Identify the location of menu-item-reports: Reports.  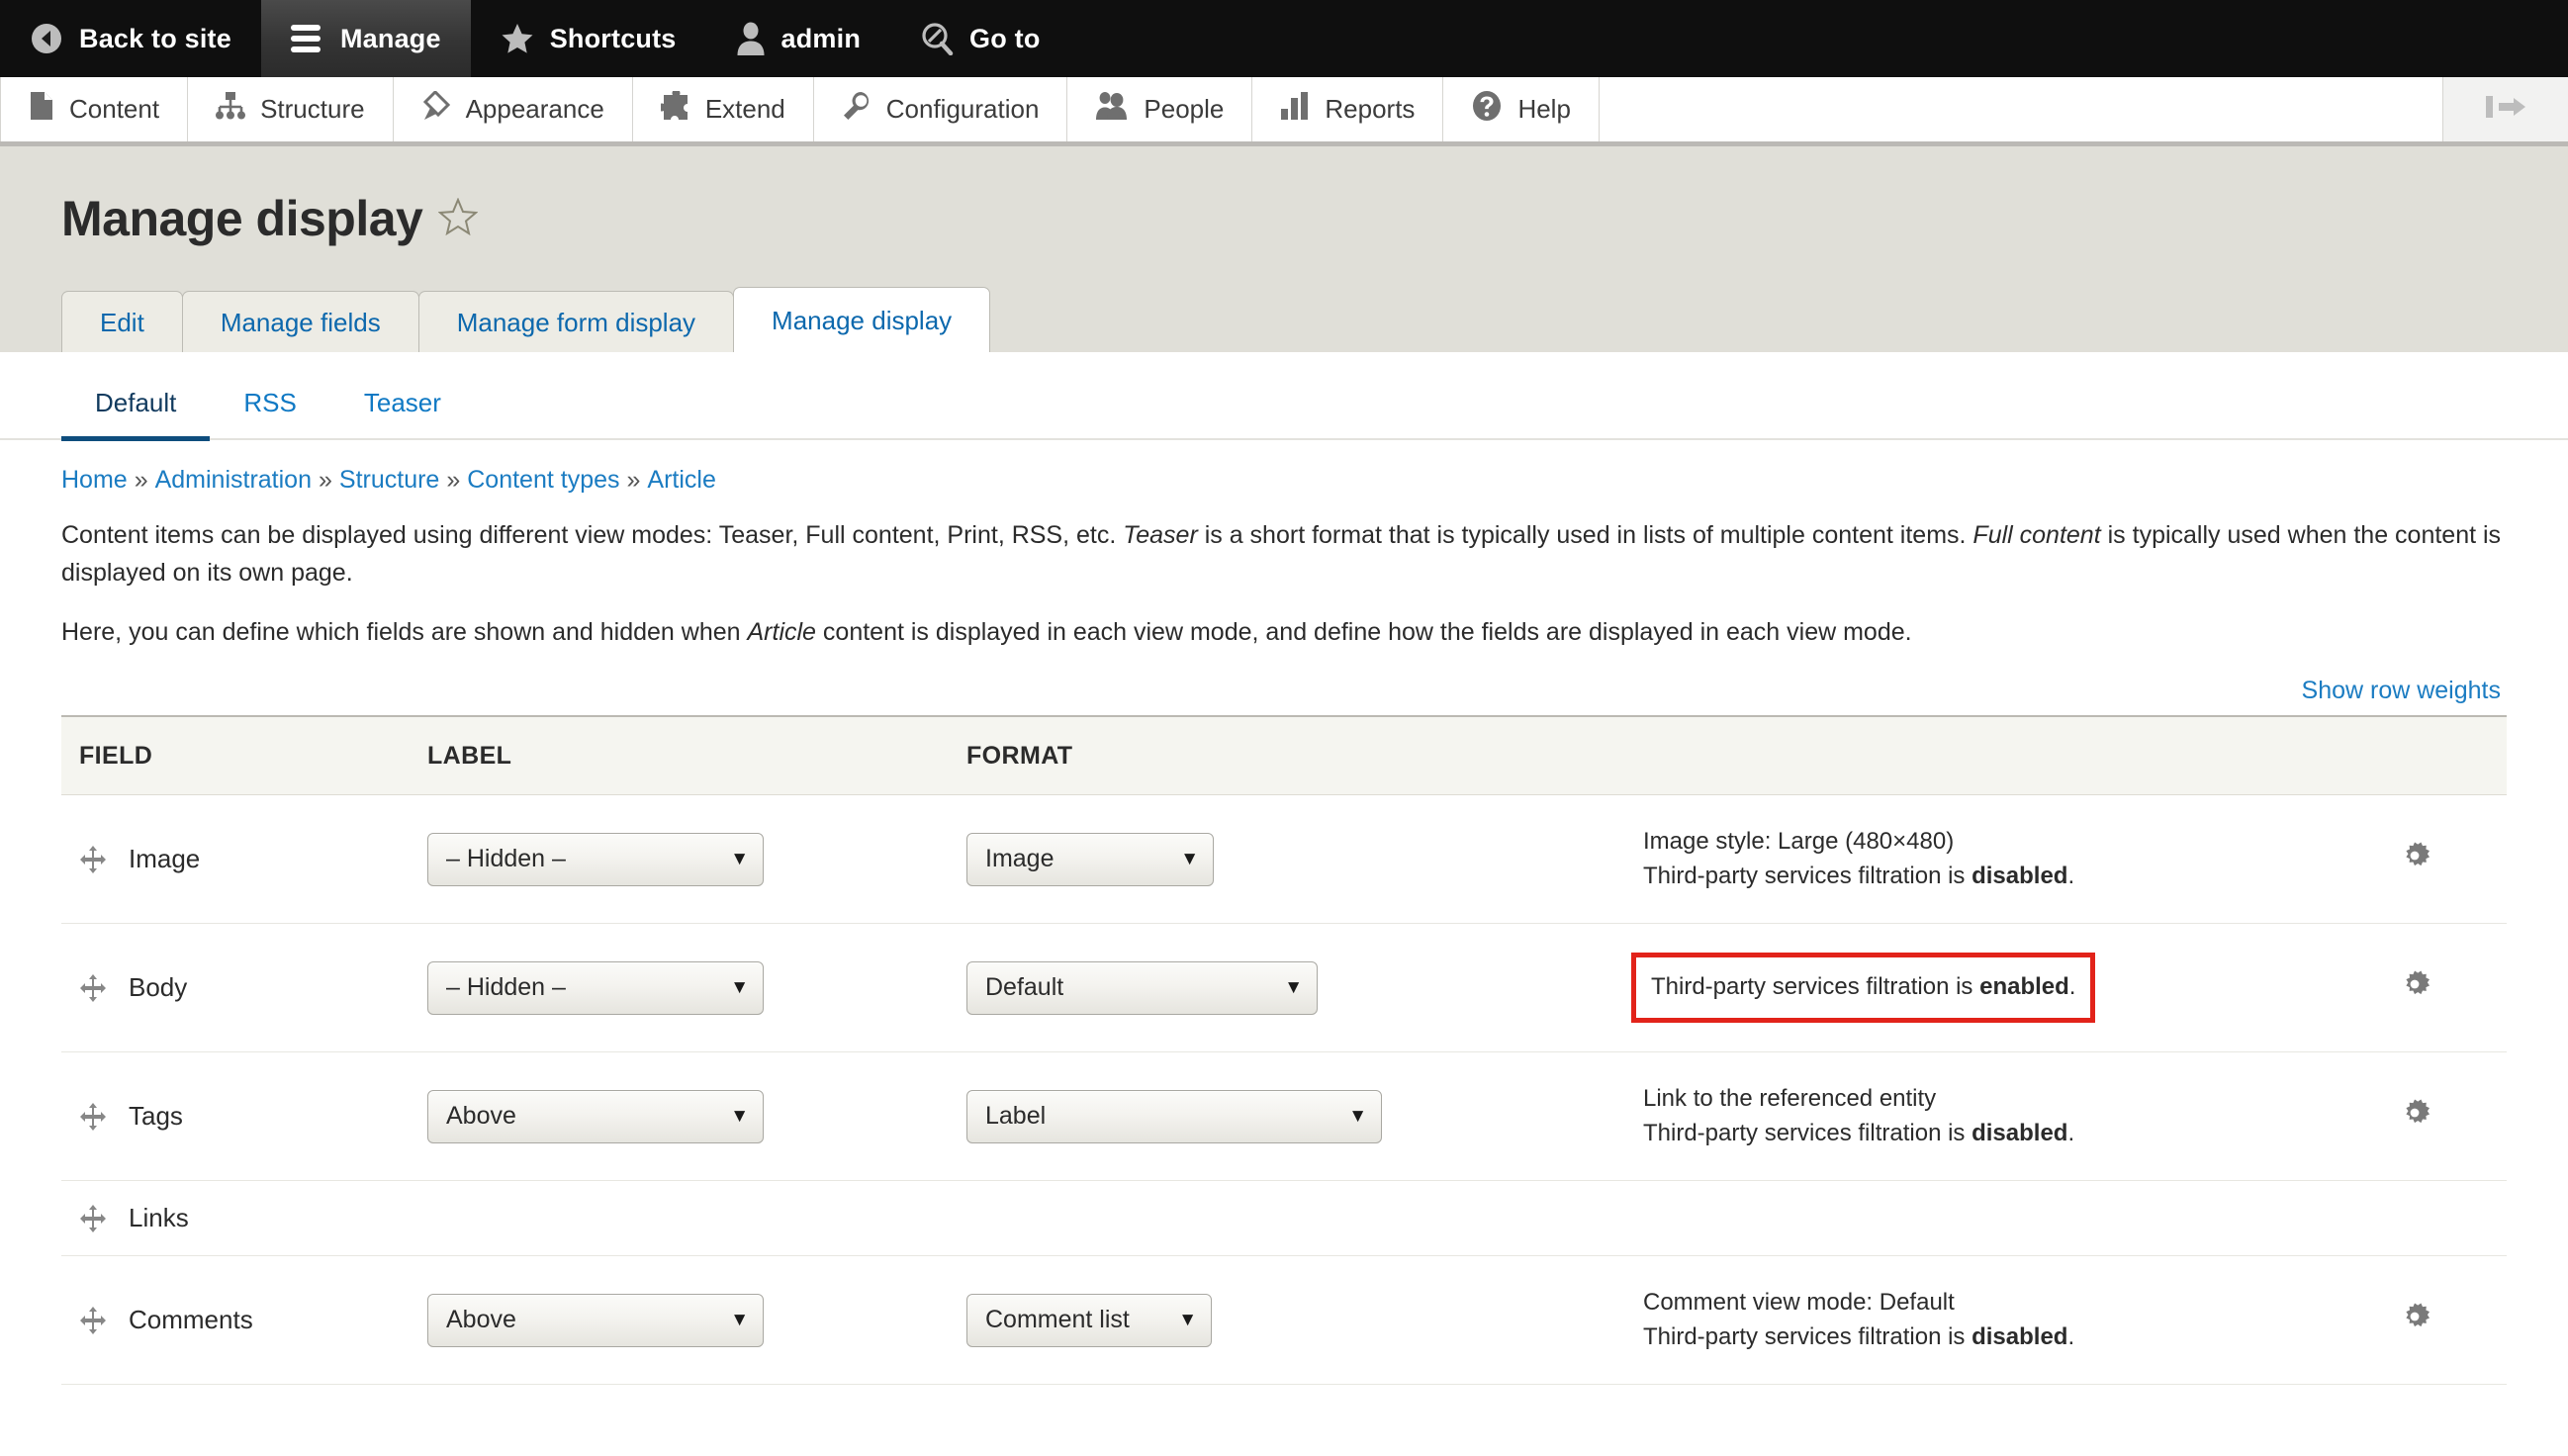
(1348, 109).